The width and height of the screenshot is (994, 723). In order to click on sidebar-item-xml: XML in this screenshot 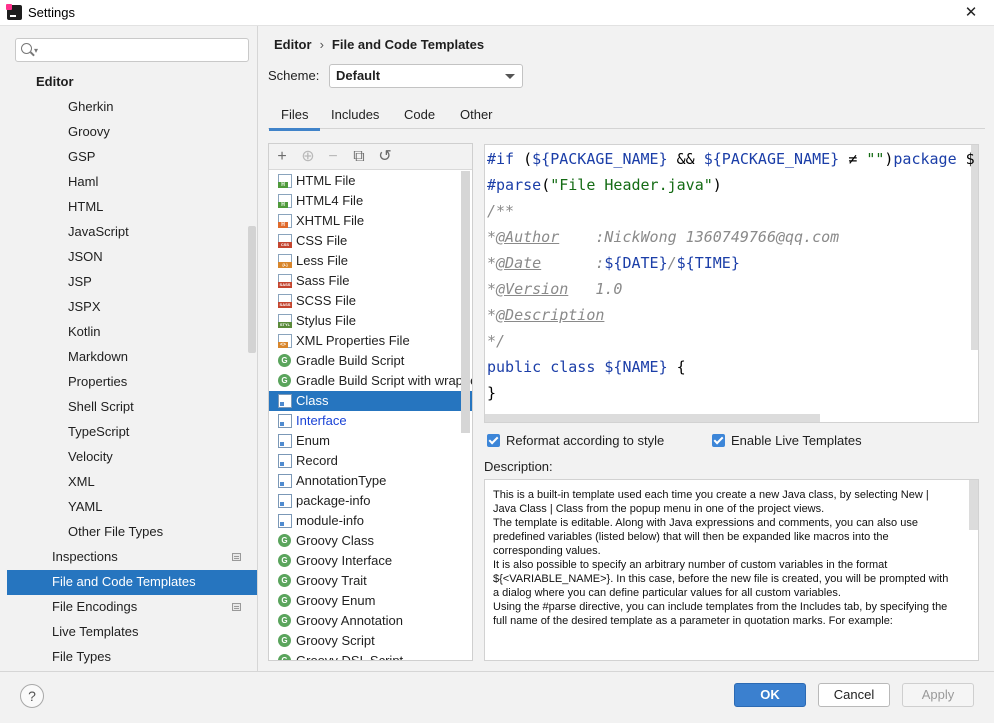, I will do `click(81, 482)`.